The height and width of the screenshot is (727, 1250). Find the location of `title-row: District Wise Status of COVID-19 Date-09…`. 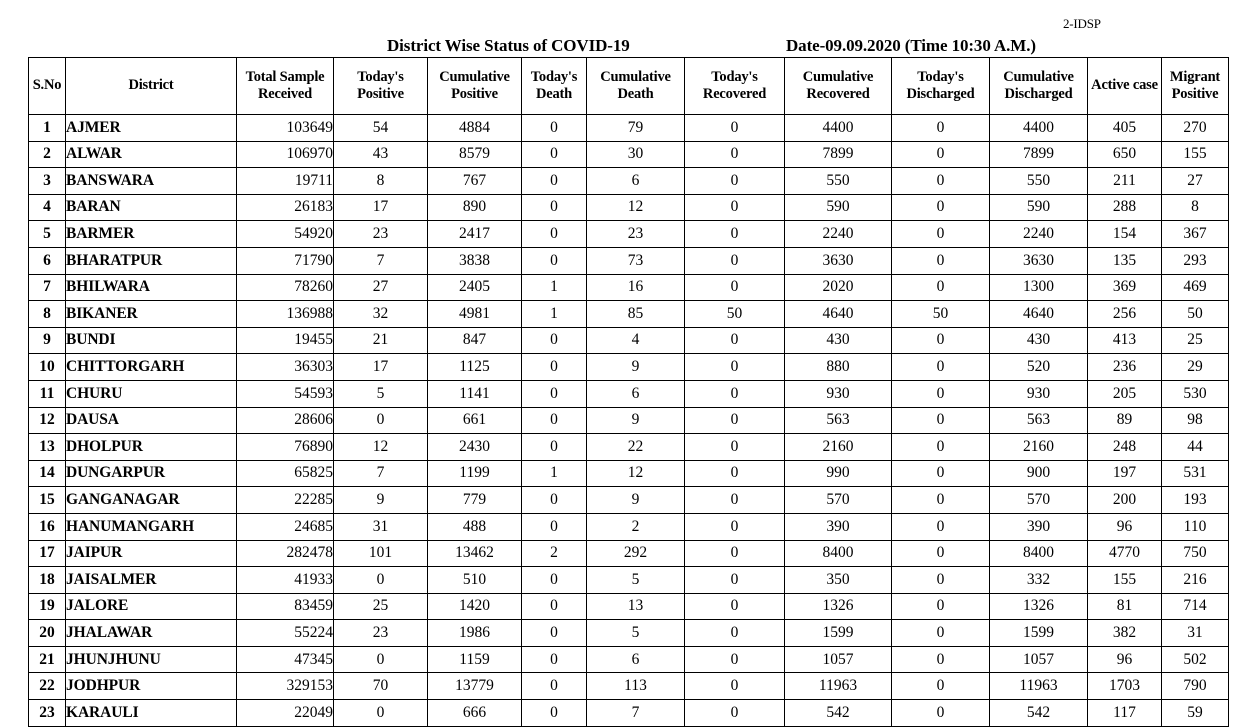

title-row: District Wise Status of COVID-19 Date-09… is located at coordinates (625, 47).